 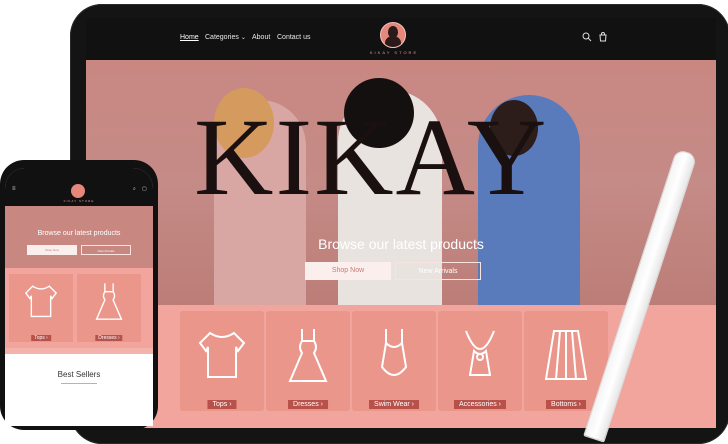 I want to click on phone-brand-name: KIKAY STORE, so click(x=79, y=201).